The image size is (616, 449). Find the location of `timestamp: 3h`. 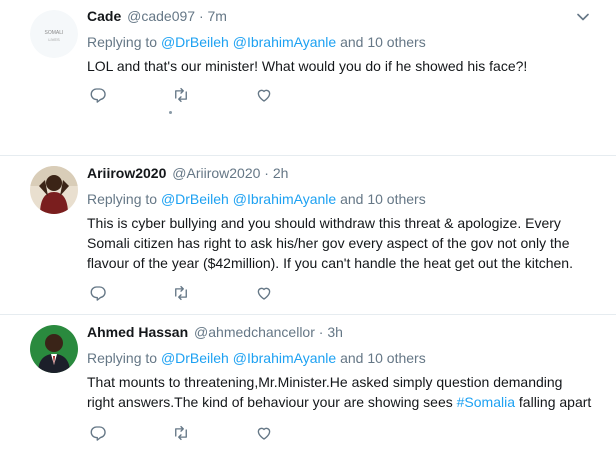

timestamp: 3h is located at coordinates (335, 332).